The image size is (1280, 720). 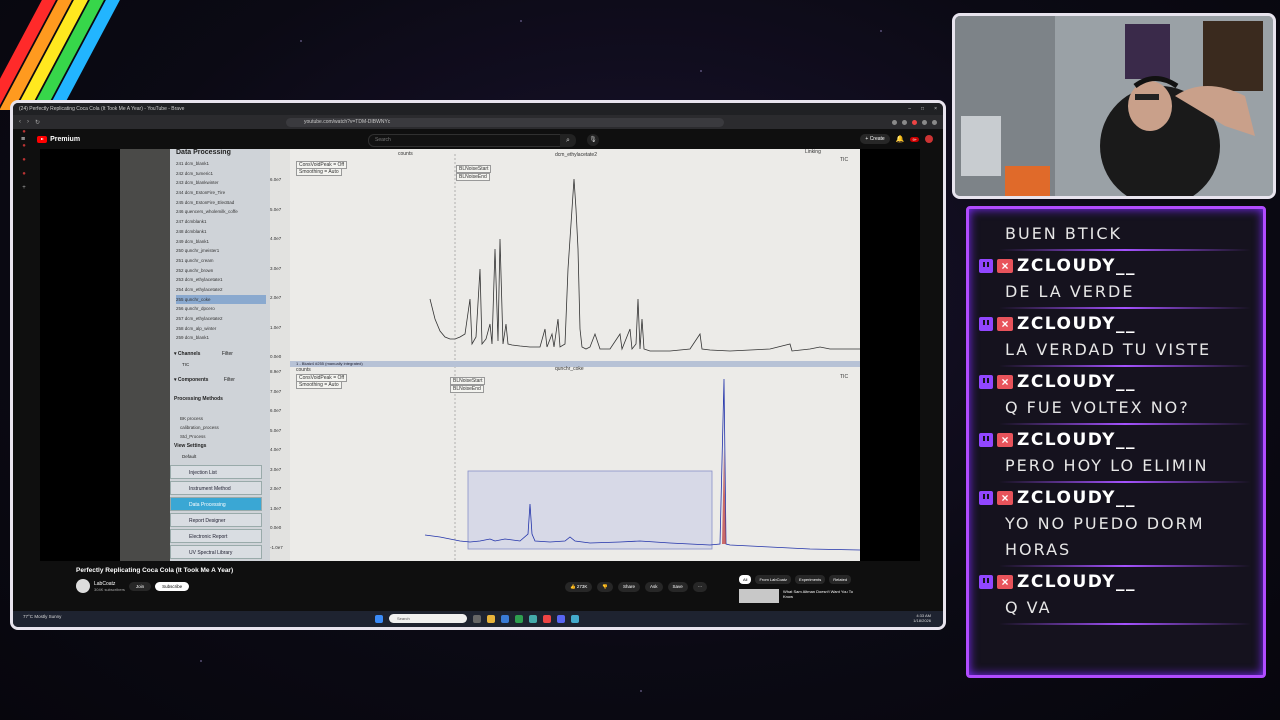 What do you see at coordinates (773, 579) in the screenshot?
I see `filter-chip: From LabCoatz` at bounding box center [773, 579].